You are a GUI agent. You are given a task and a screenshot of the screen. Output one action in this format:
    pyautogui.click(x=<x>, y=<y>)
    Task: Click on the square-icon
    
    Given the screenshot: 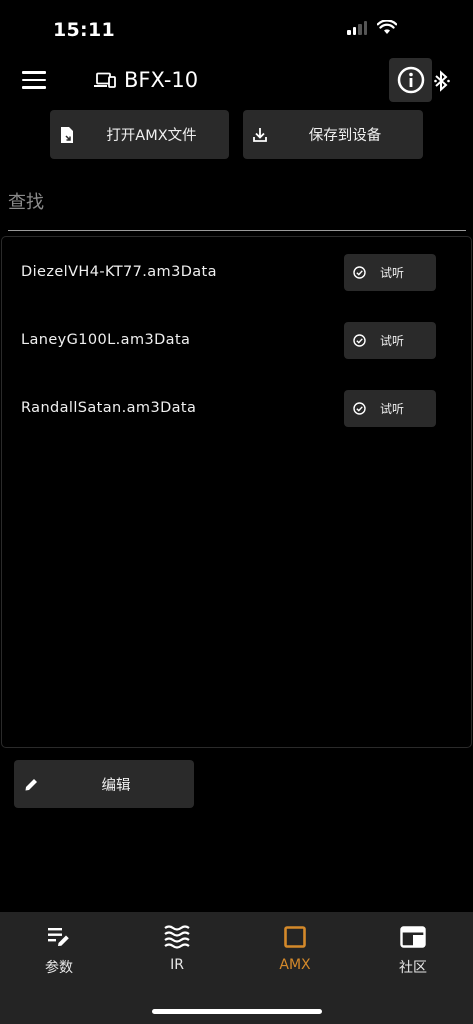 What is the action you would take?
    pyautogui.click(x=295, y=937)
    